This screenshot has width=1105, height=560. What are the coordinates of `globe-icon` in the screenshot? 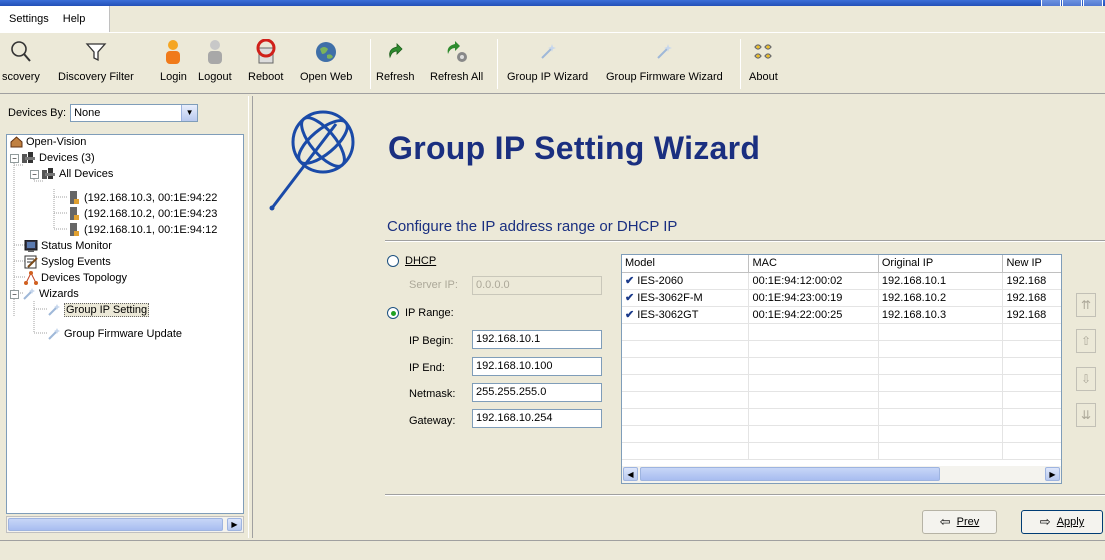 It's located at (326, 52).